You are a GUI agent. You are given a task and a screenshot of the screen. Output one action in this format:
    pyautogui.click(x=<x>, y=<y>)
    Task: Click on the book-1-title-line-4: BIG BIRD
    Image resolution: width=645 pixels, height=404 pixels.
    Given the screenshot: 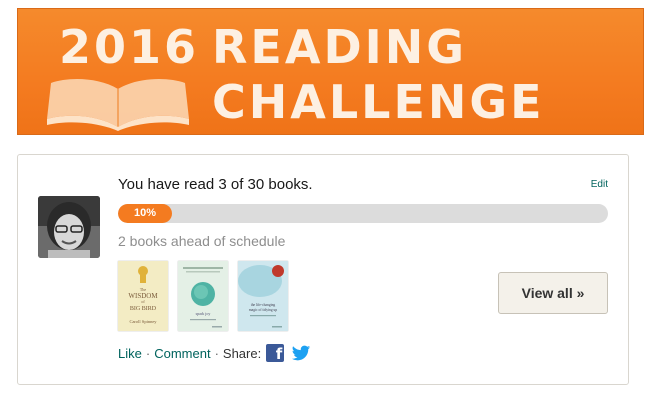 What is the action you would take?
    pyautogui.click(x=143, y=309)
    